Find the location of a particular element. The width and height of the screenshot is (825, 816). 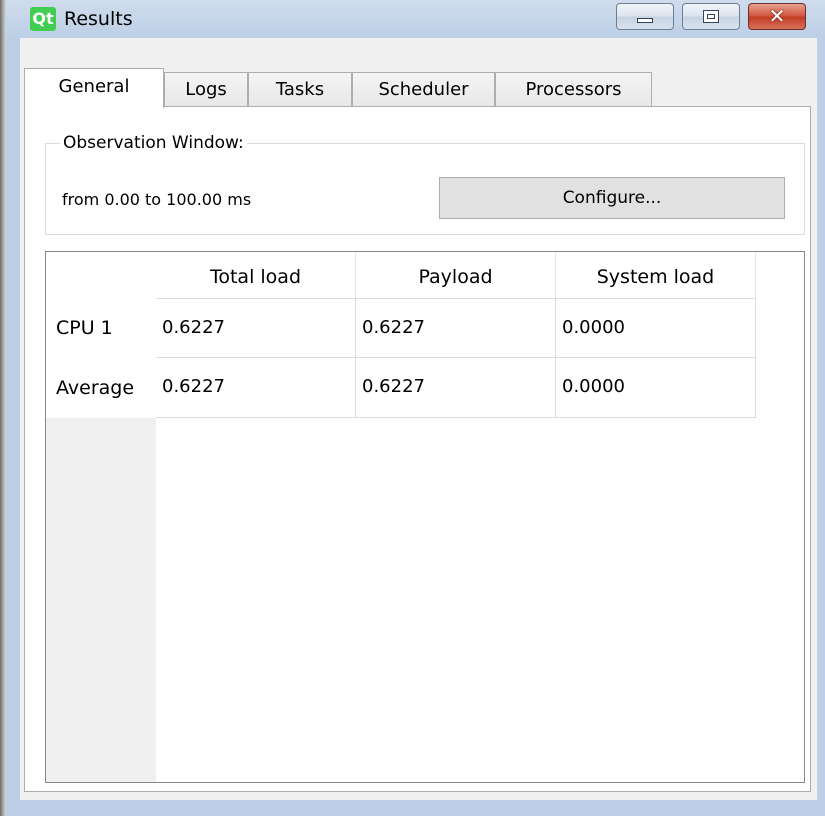

row-header-cpu1: CPU 1 is located at coordinates (101, 328).